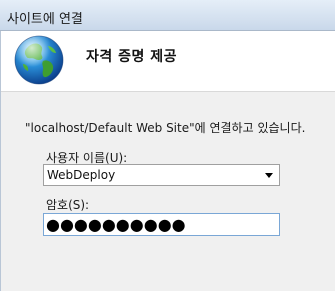 The width and height of the screenshot is (335, 291). Describe the element at coordinates (0, 161) in the screenshot. I see `window-left-edge` at that location.